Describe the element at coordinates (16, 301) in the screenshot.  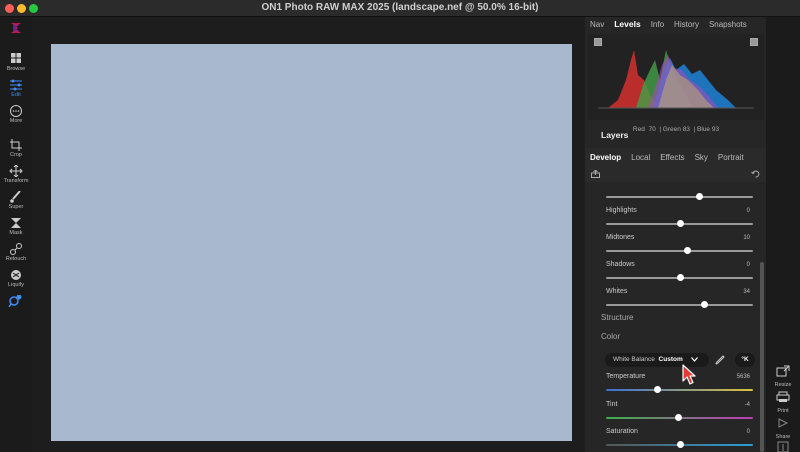
I see `tool-zoom` at that location.